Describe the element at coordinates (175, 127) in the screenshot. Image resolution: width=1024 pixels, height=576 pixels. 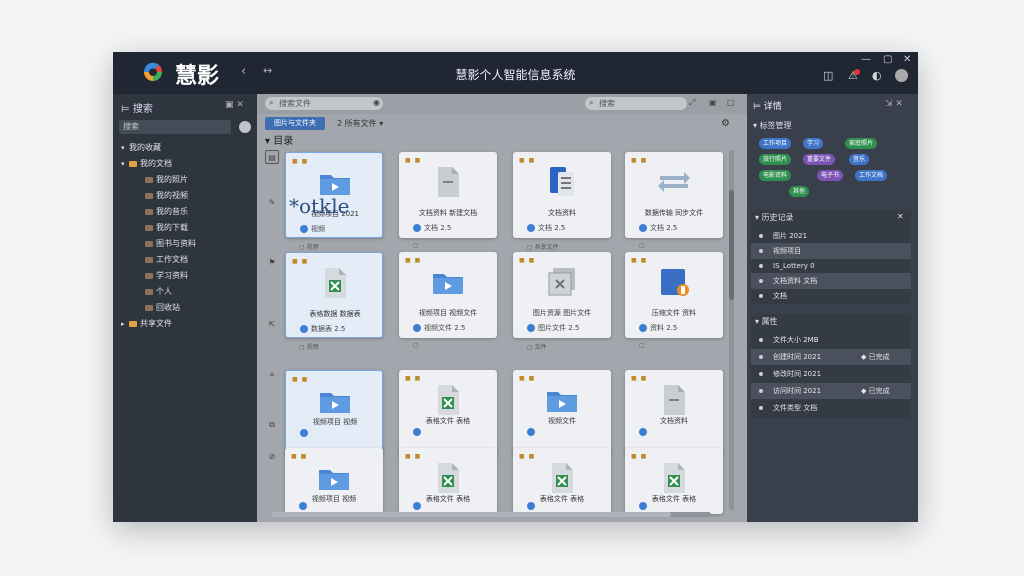
I see `left-search-input: 搜索` at that location.